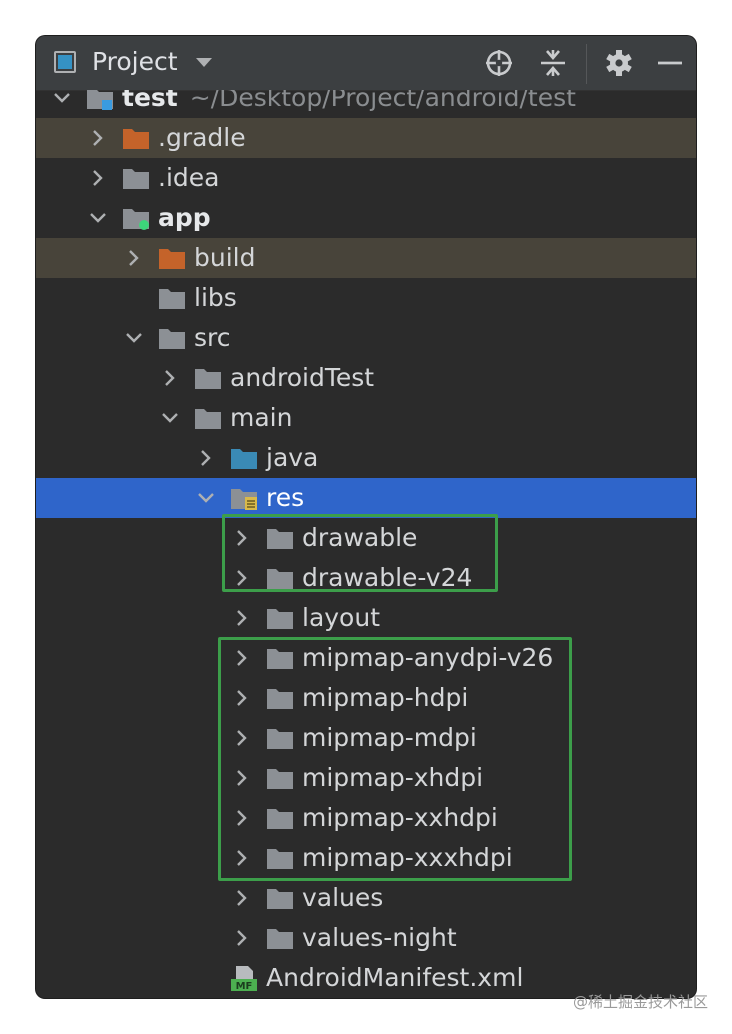  I want to click on tree-item-label: AndroidManifest.xml, so click(394, 978).